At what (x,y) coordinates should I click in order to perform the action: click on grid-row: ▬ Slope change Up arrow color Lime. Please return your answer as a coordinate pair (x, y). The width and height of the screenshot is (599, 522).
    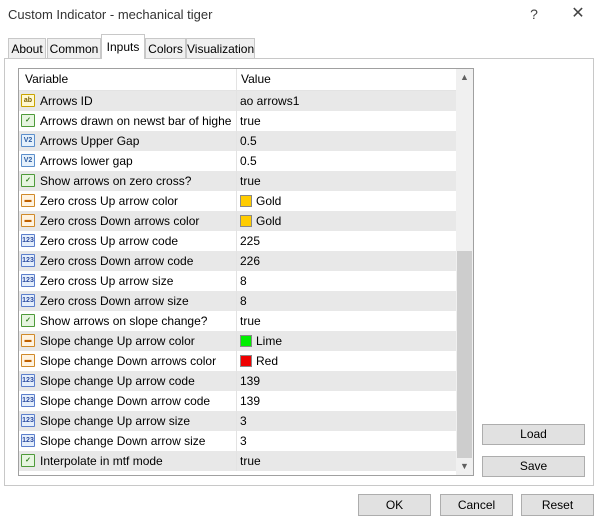
    Looking at the image, I should click on (237, 341).